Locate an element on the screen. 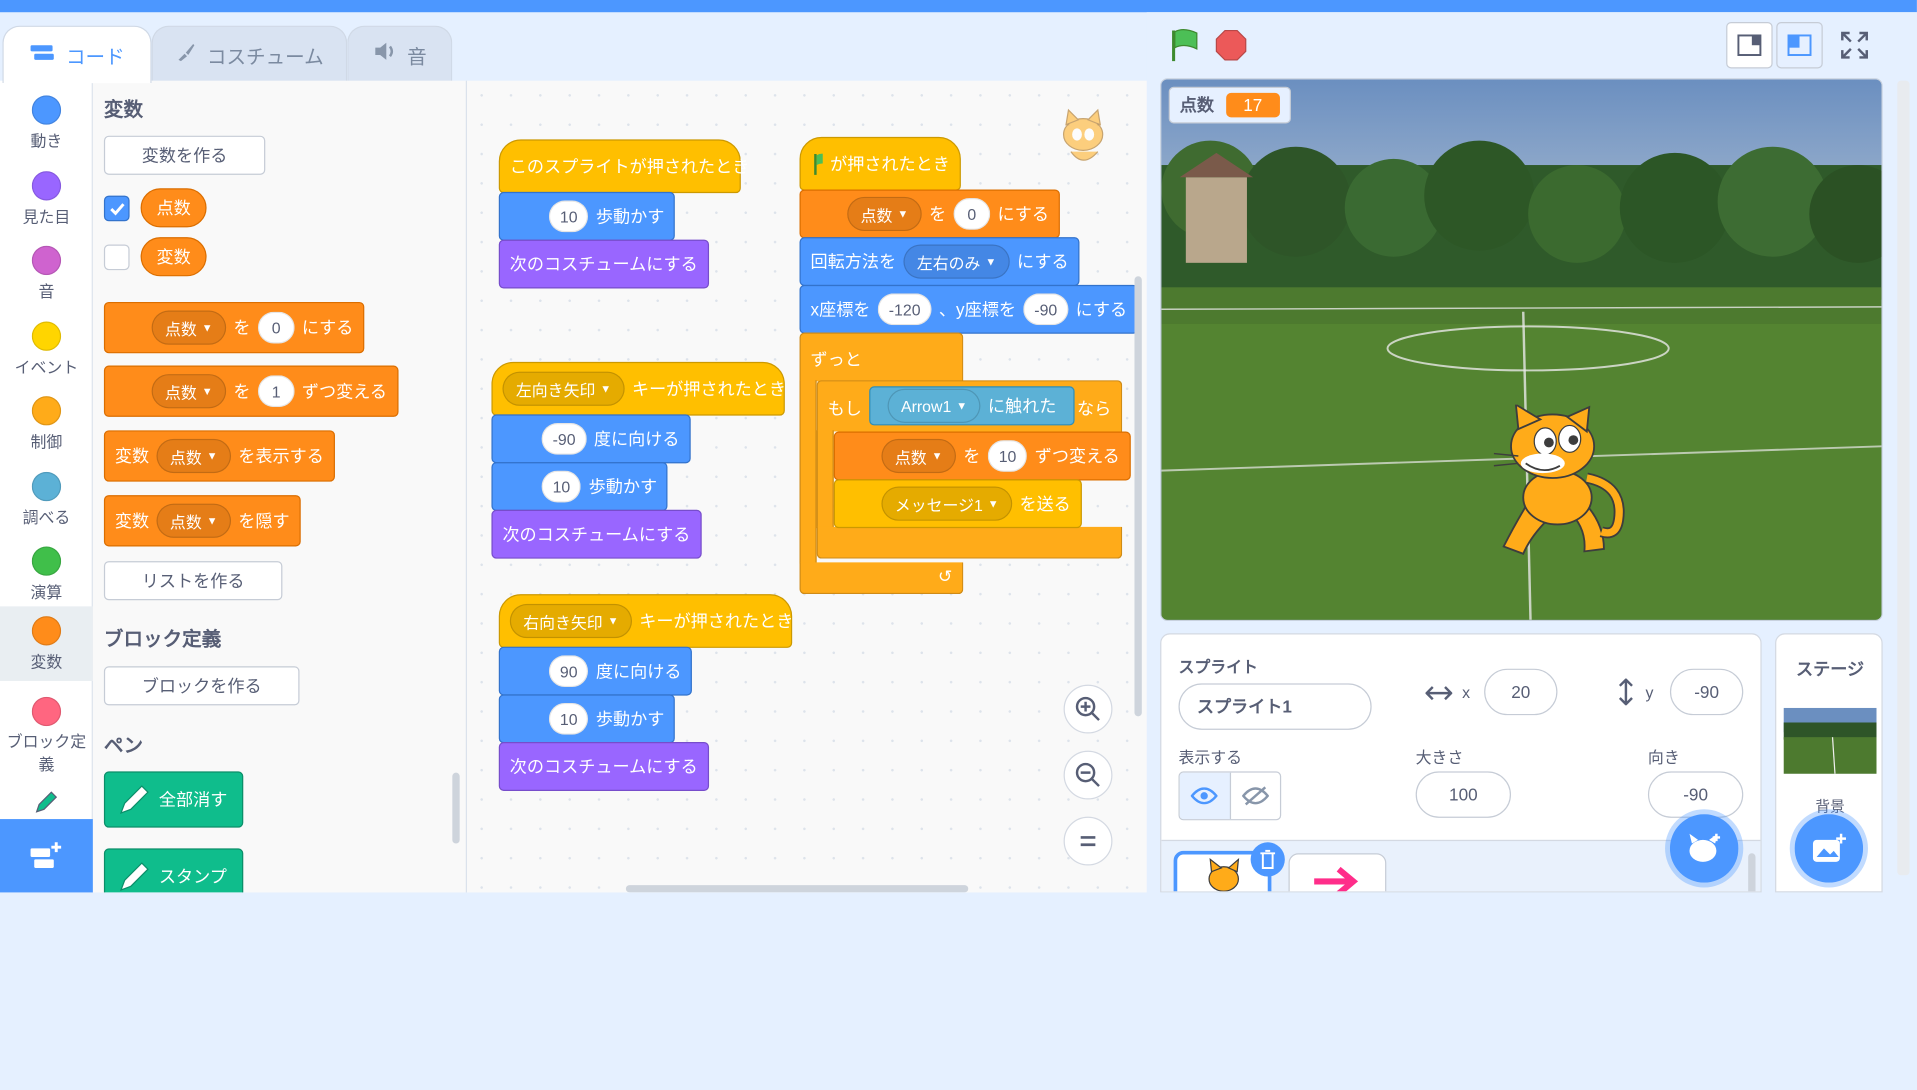 The image size is (1917, 1090). script-hscrollbar is located at coordinates (797, 889).